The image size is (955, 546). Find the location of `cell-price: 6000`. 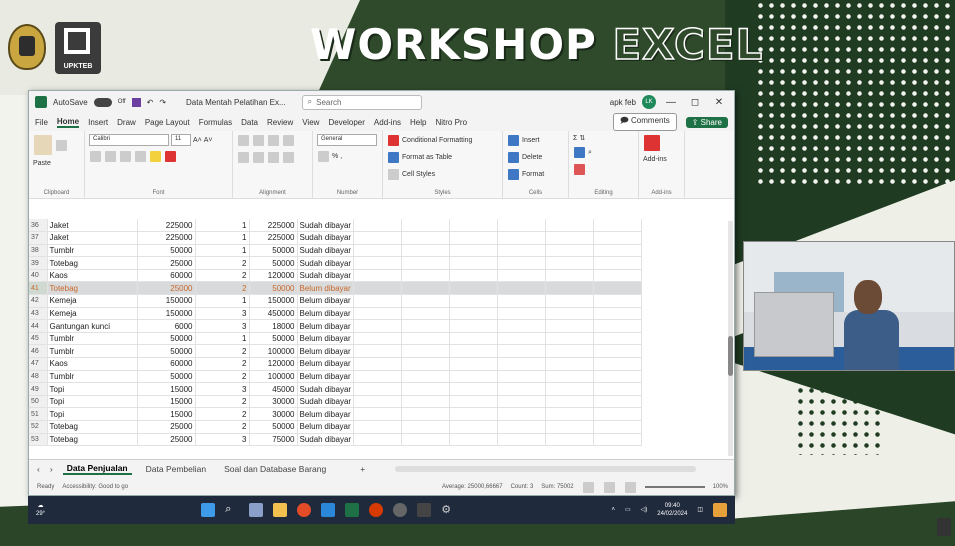

cell-price: 6000 is located at coordinates (166, 326).